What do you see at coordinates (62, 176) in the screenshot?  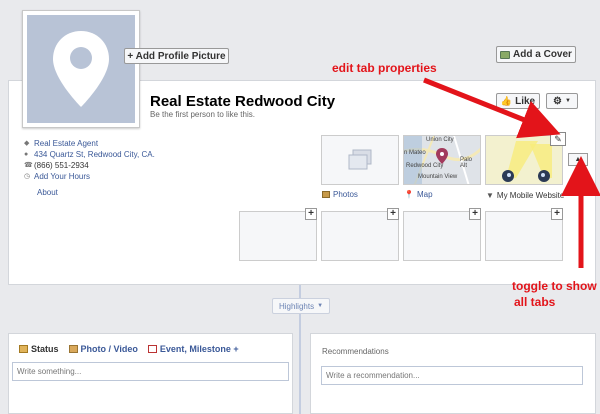 I see `add-hours-link: Add Your Hours` at bounding box center [62, 176].